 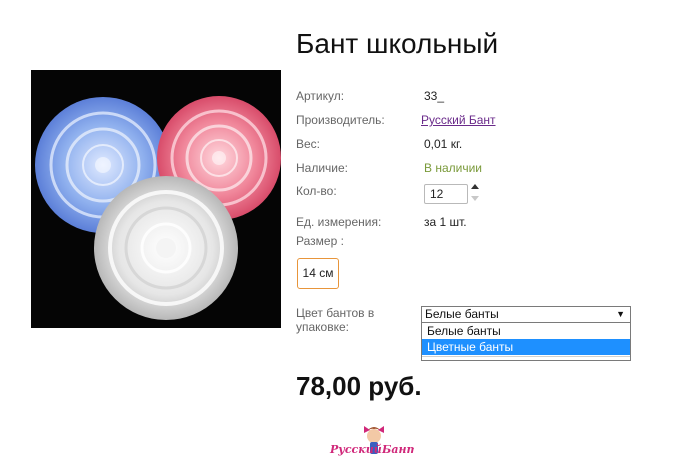 What do you see at coordinates (318, 273) in the screenshot?
I see `size-option-14cm: 14 см` at bounding box center [318, 273].